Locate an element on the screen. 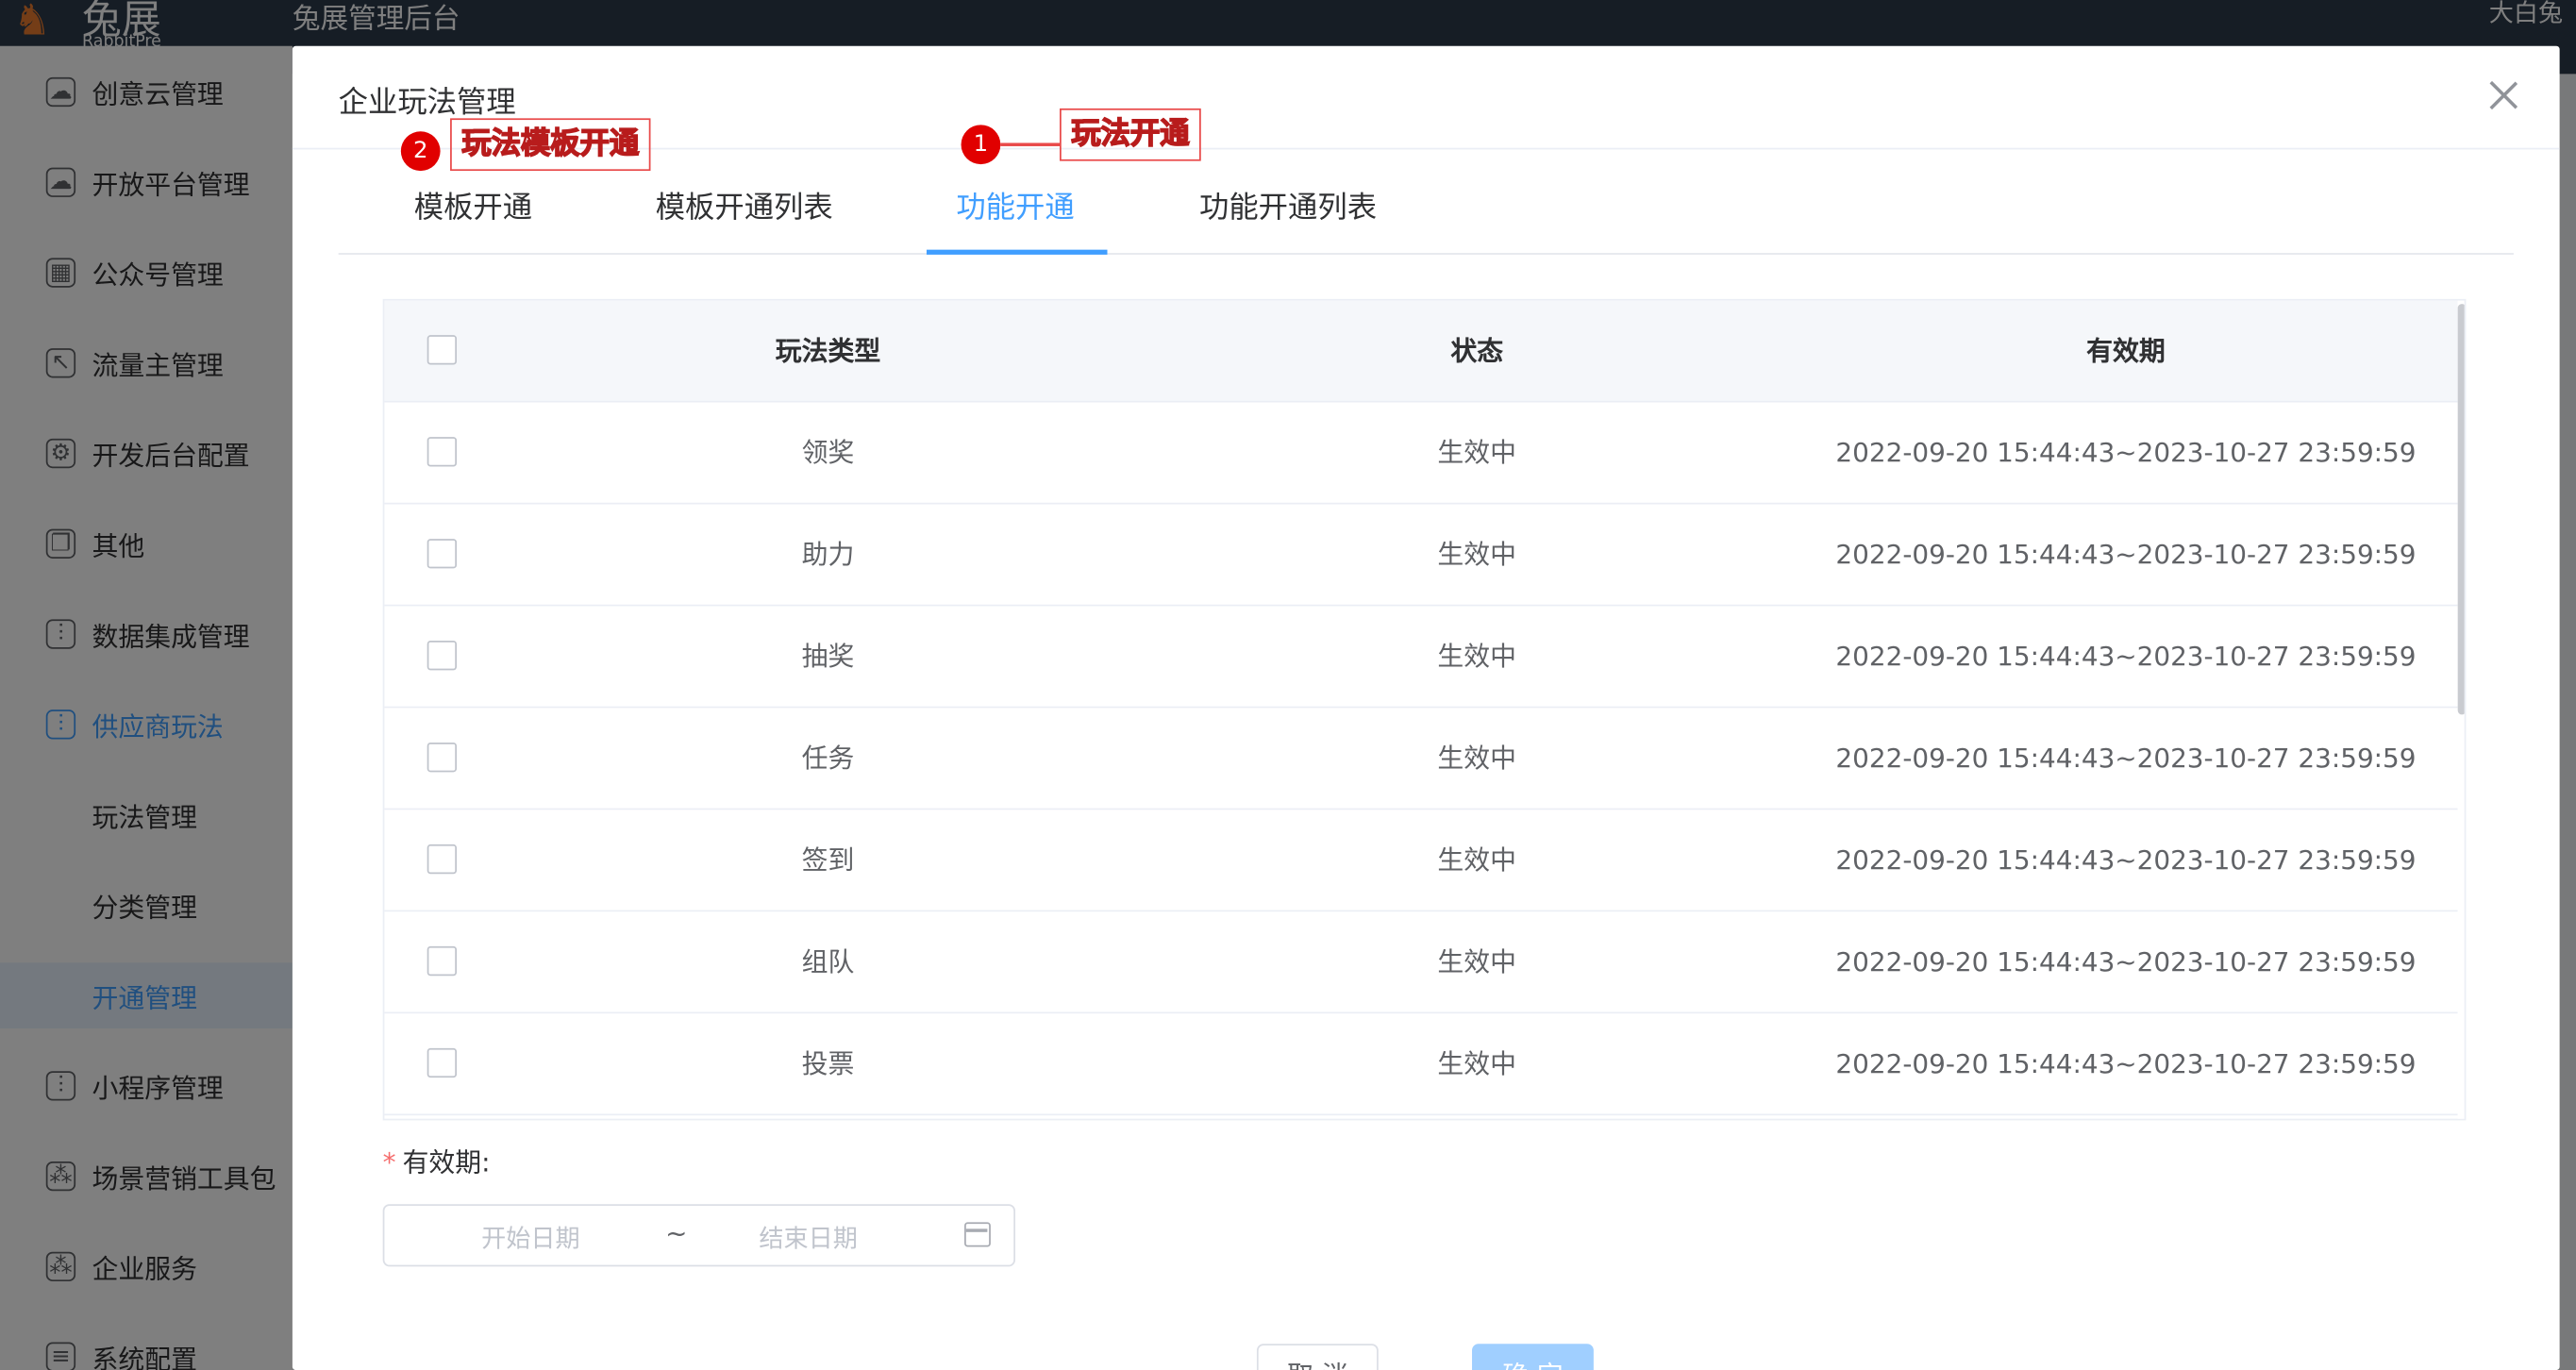  date-range-picker: 开始日期 ~ 结束日期 is located at coordinates (698, 1235).